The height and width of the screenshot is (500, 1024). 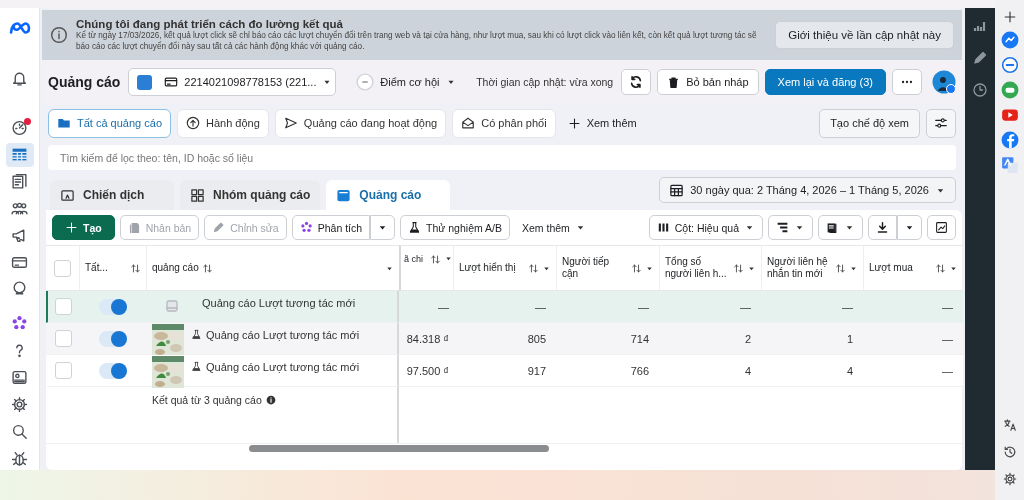 What do you see at coordinates (207, 400) in the screenshot?
I see `results-summary: Kết quả từ 3 quảng cáo` at bounding box center [207, 400].